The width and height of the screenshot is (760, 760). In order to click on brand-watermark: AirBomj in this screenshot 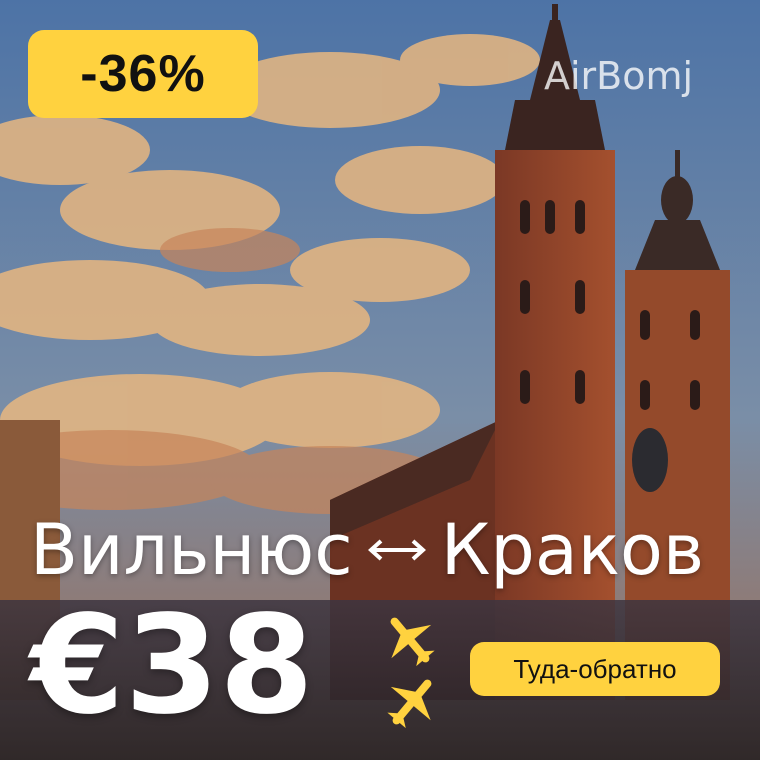, I will do `click(619, 76)`.